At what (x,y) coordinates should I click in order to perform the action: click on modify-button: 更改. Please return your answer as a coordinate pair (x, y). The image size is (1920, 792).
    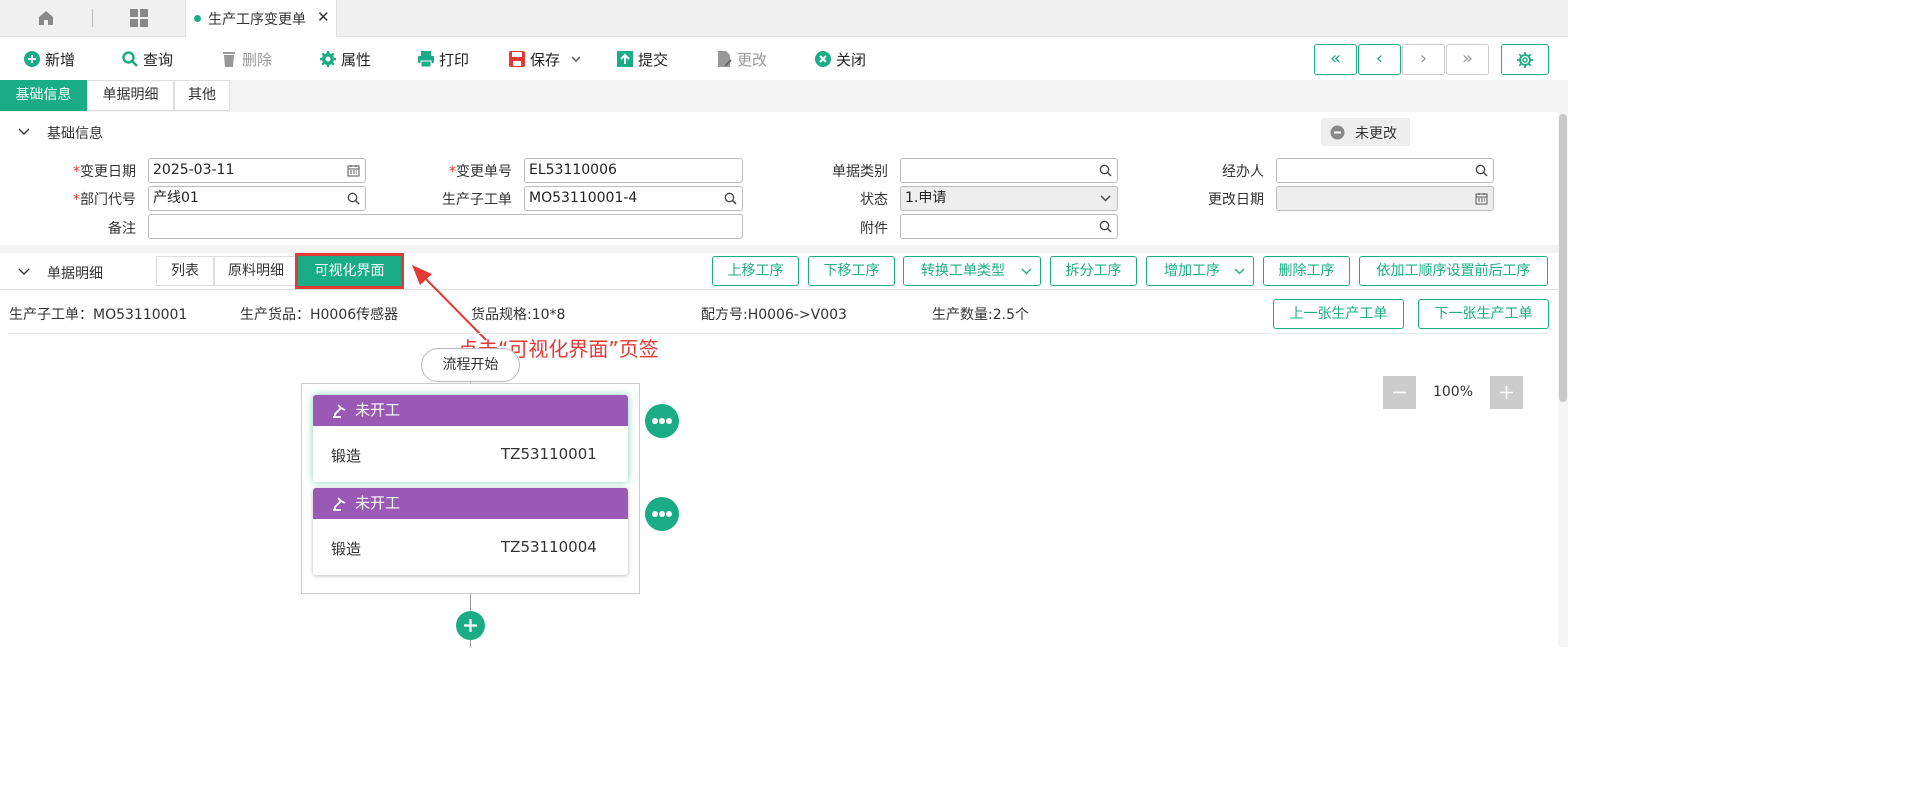
    Looking at the image, I should click on (741, 59).